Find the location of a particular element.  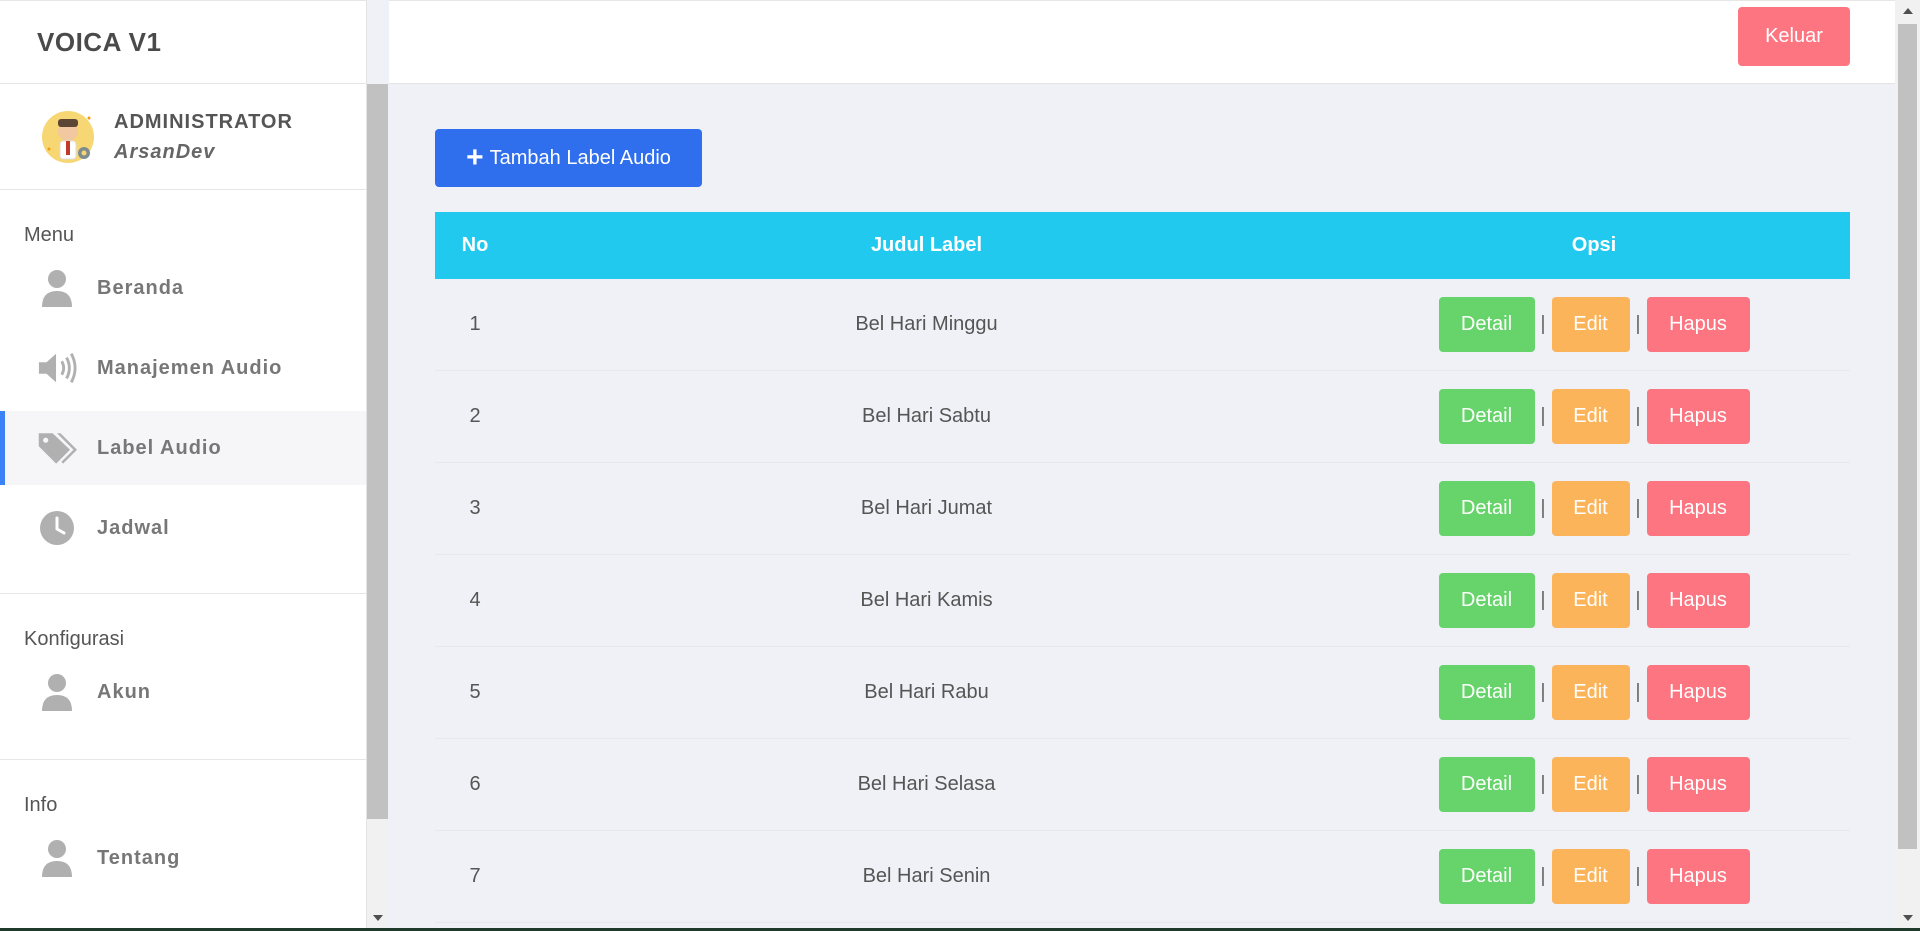

row-number: 7 is located at coordinates (475, 876).